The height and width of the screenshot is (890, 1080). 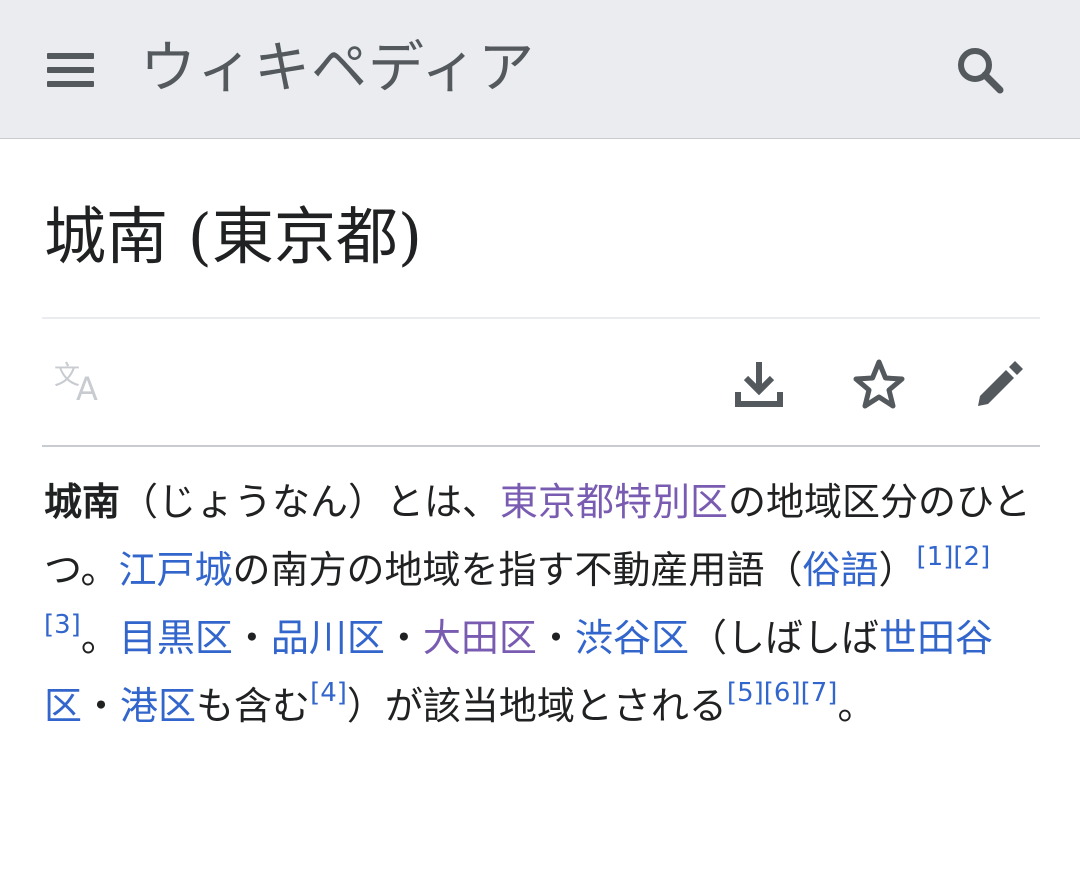 What do you see at coordinates (783, 638) in the screenshot?
I see `text-span: （しばしば` at bounding box center [783, 638].